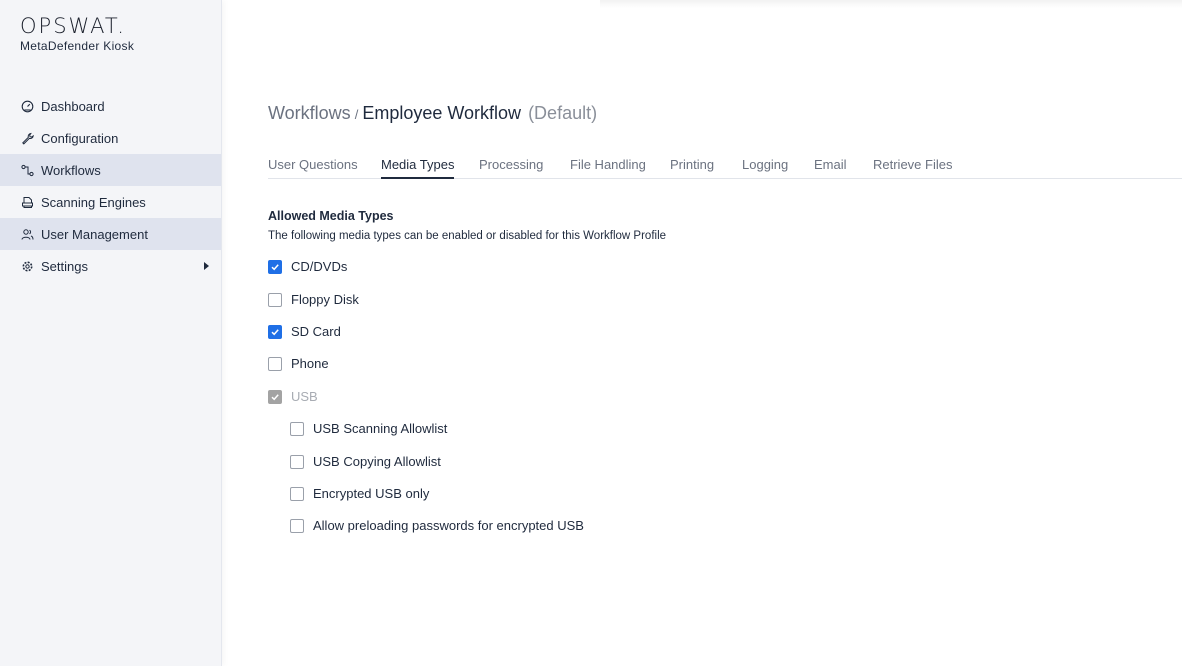 This screenshot has height=666, width=1182. I want to click on checkbox-sd-card: SD Card, so click(304, 331).